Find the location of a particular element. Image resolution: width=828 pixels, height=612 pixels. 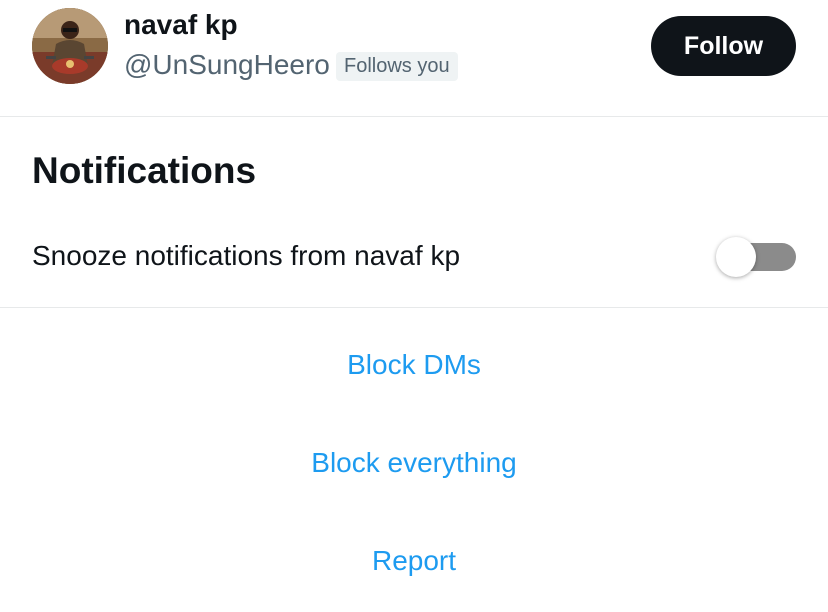

block-dms-label: Block DMs is located at coordinates (414, 364).